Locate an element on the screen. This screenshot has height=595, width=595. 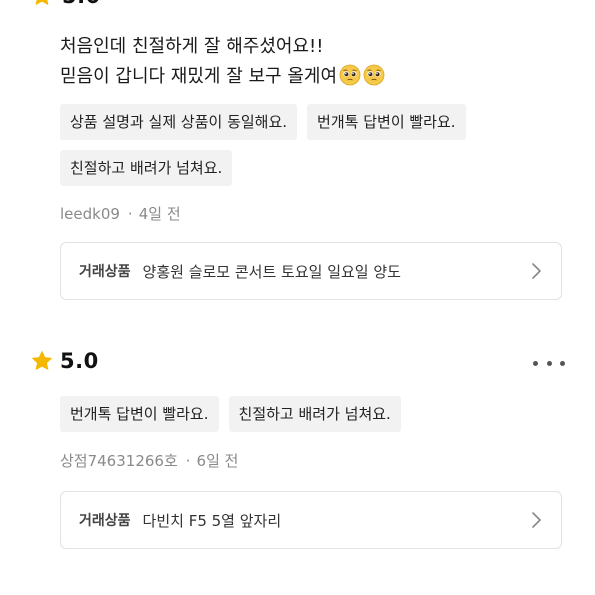
review-author: leedk09 is located at coordinates (90, 214).